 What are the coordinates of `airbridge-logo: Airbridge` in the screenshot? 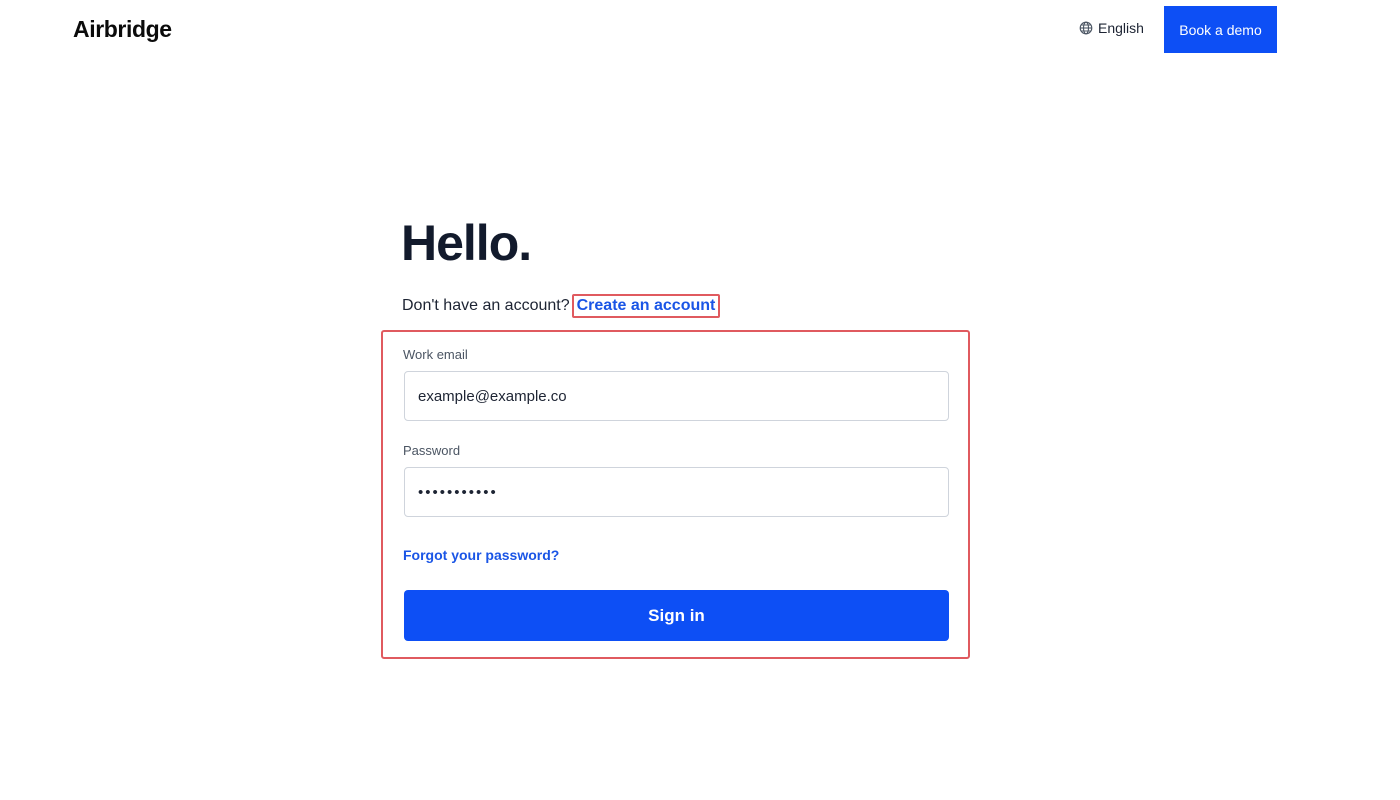 It's located at (122, 29).